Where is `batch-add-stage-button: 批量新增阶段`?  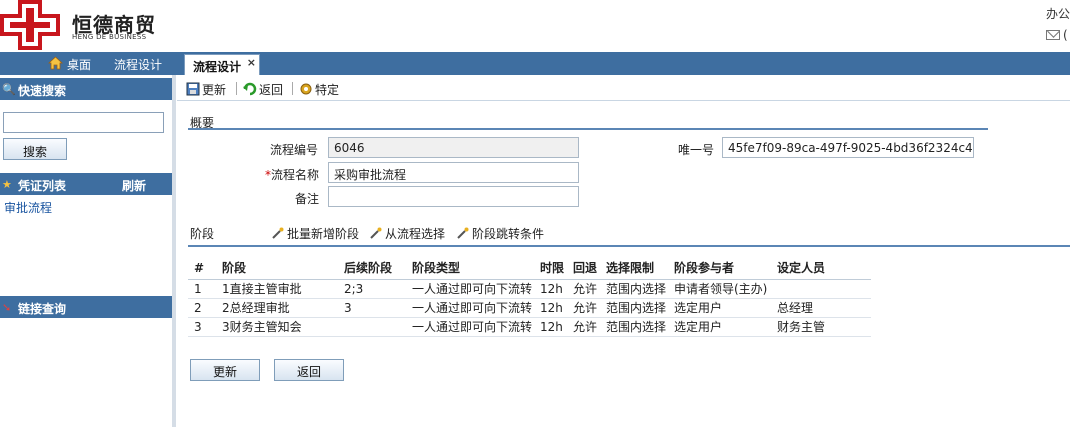 batch-add-stage-button: 批量新增阶段 is located at coordinates (315, 233).